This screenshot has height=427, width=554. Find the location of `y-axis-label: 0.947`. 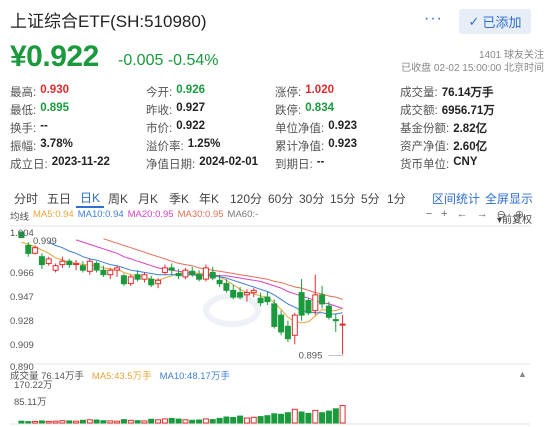

y-axis-label: 0.947 is located at coordinates (22, 297).